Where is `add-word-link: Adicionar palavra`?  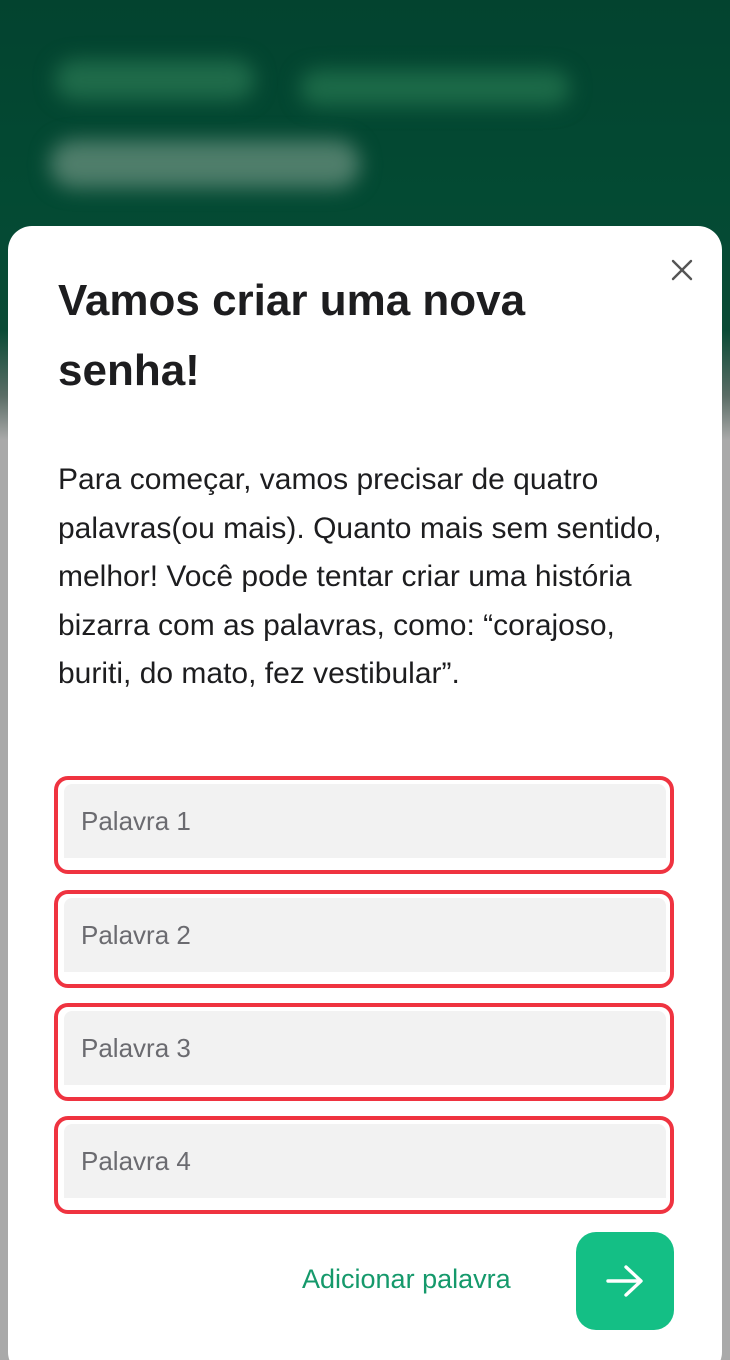 add-word-link: Adicionar palavra is located at coordinates (406, 1279).